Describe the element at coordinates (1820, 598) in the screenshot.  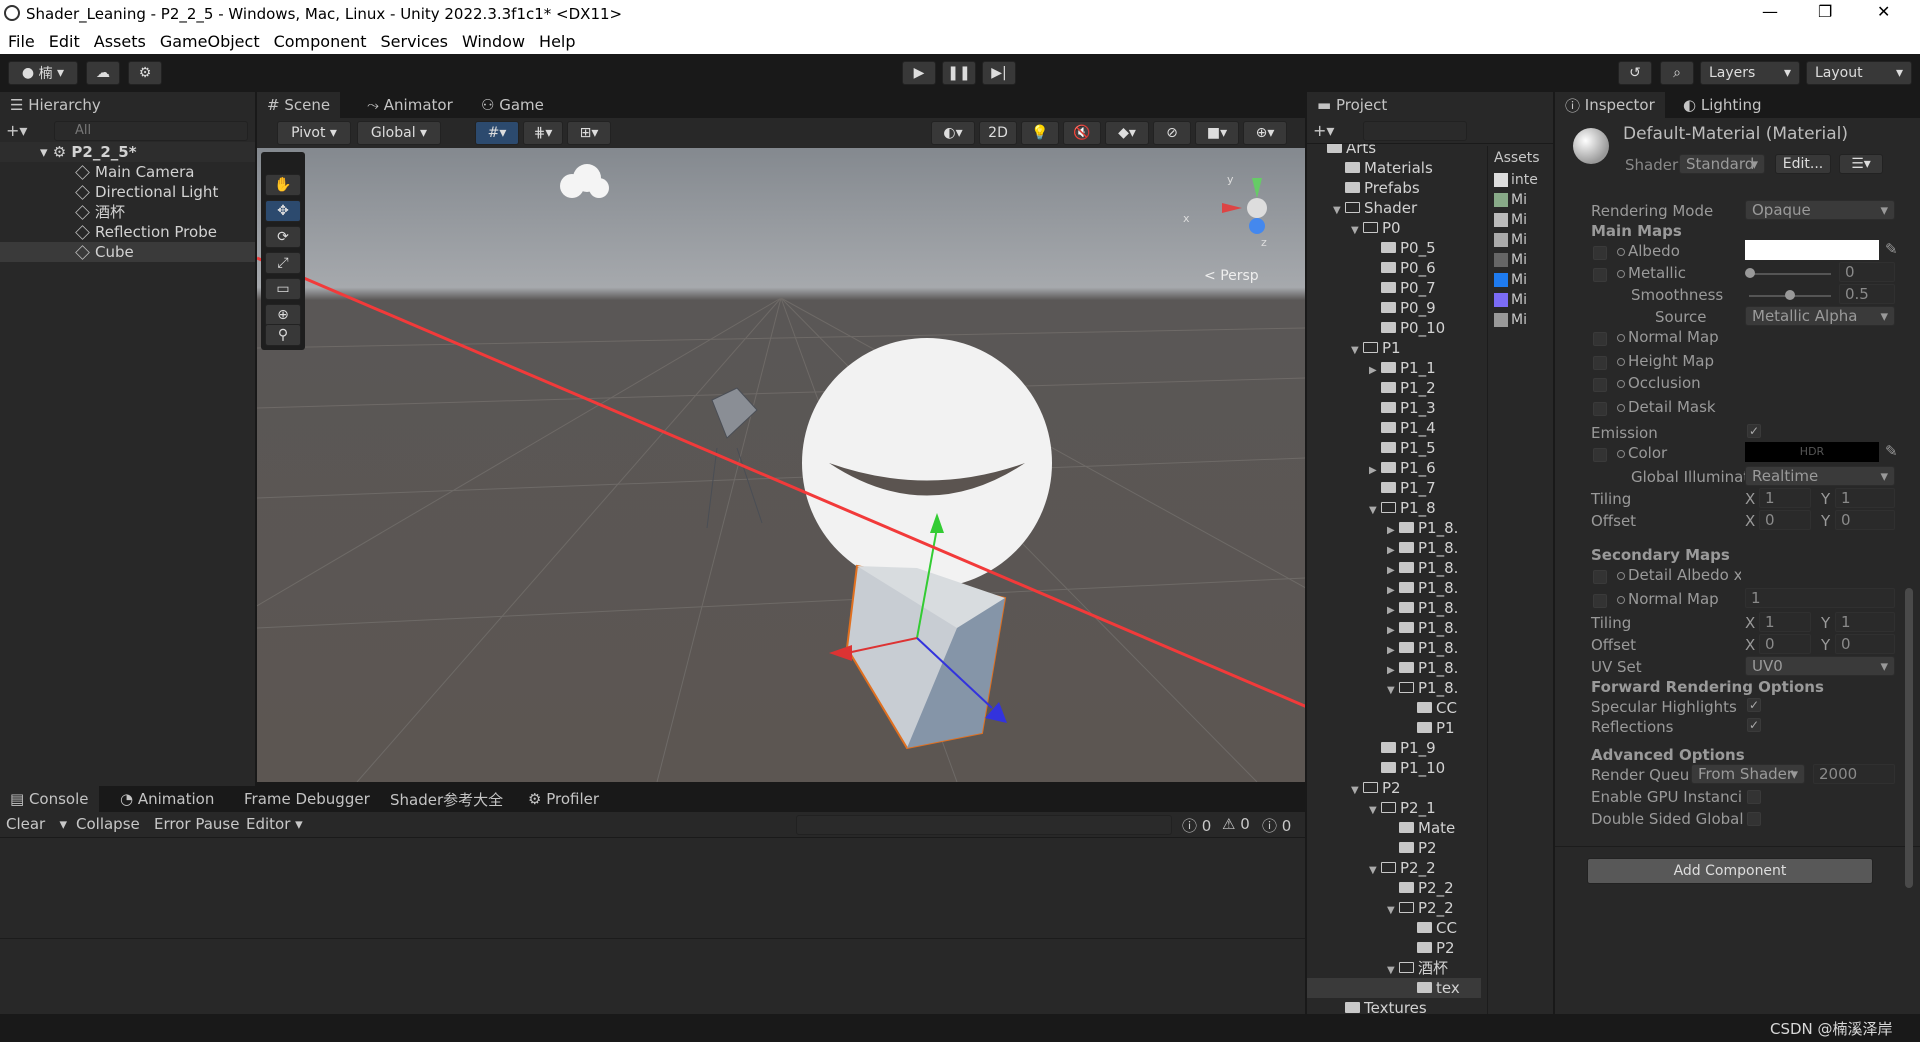
I see `secondary-normal-scale-input: 1` at that location.